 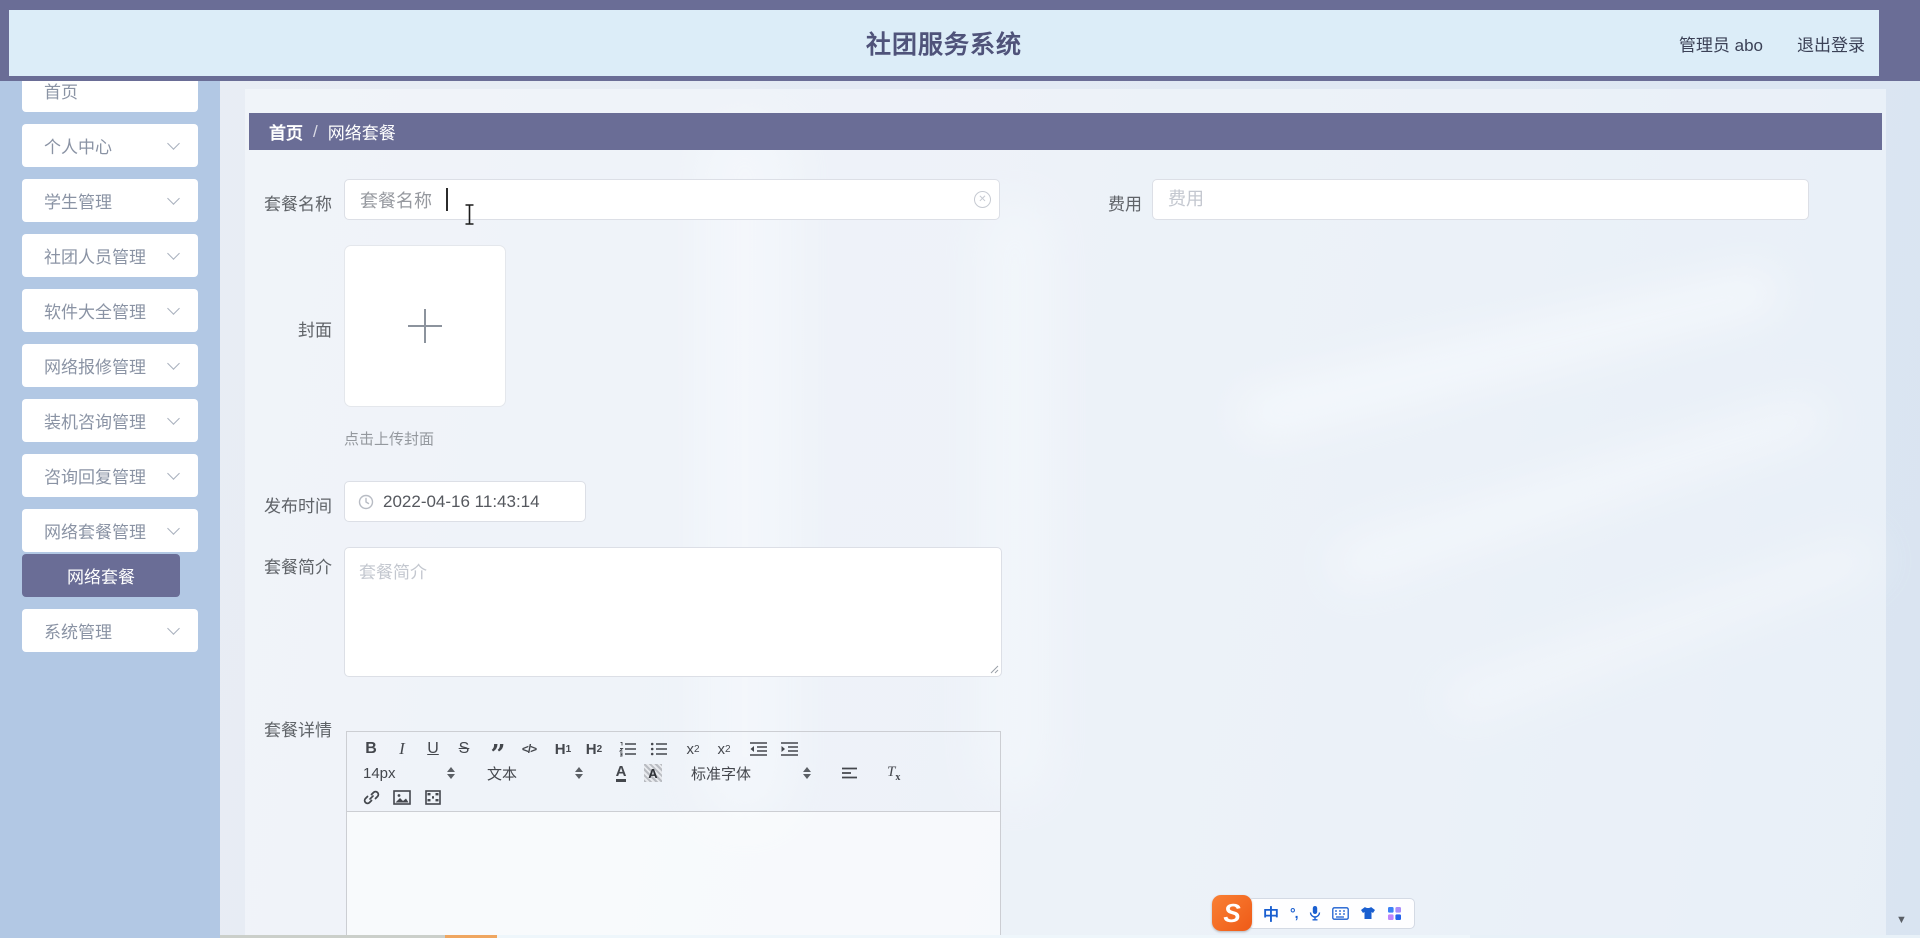 I want to click on sidebar-item-label: 社团人员管理, so click(x=95, y=257).